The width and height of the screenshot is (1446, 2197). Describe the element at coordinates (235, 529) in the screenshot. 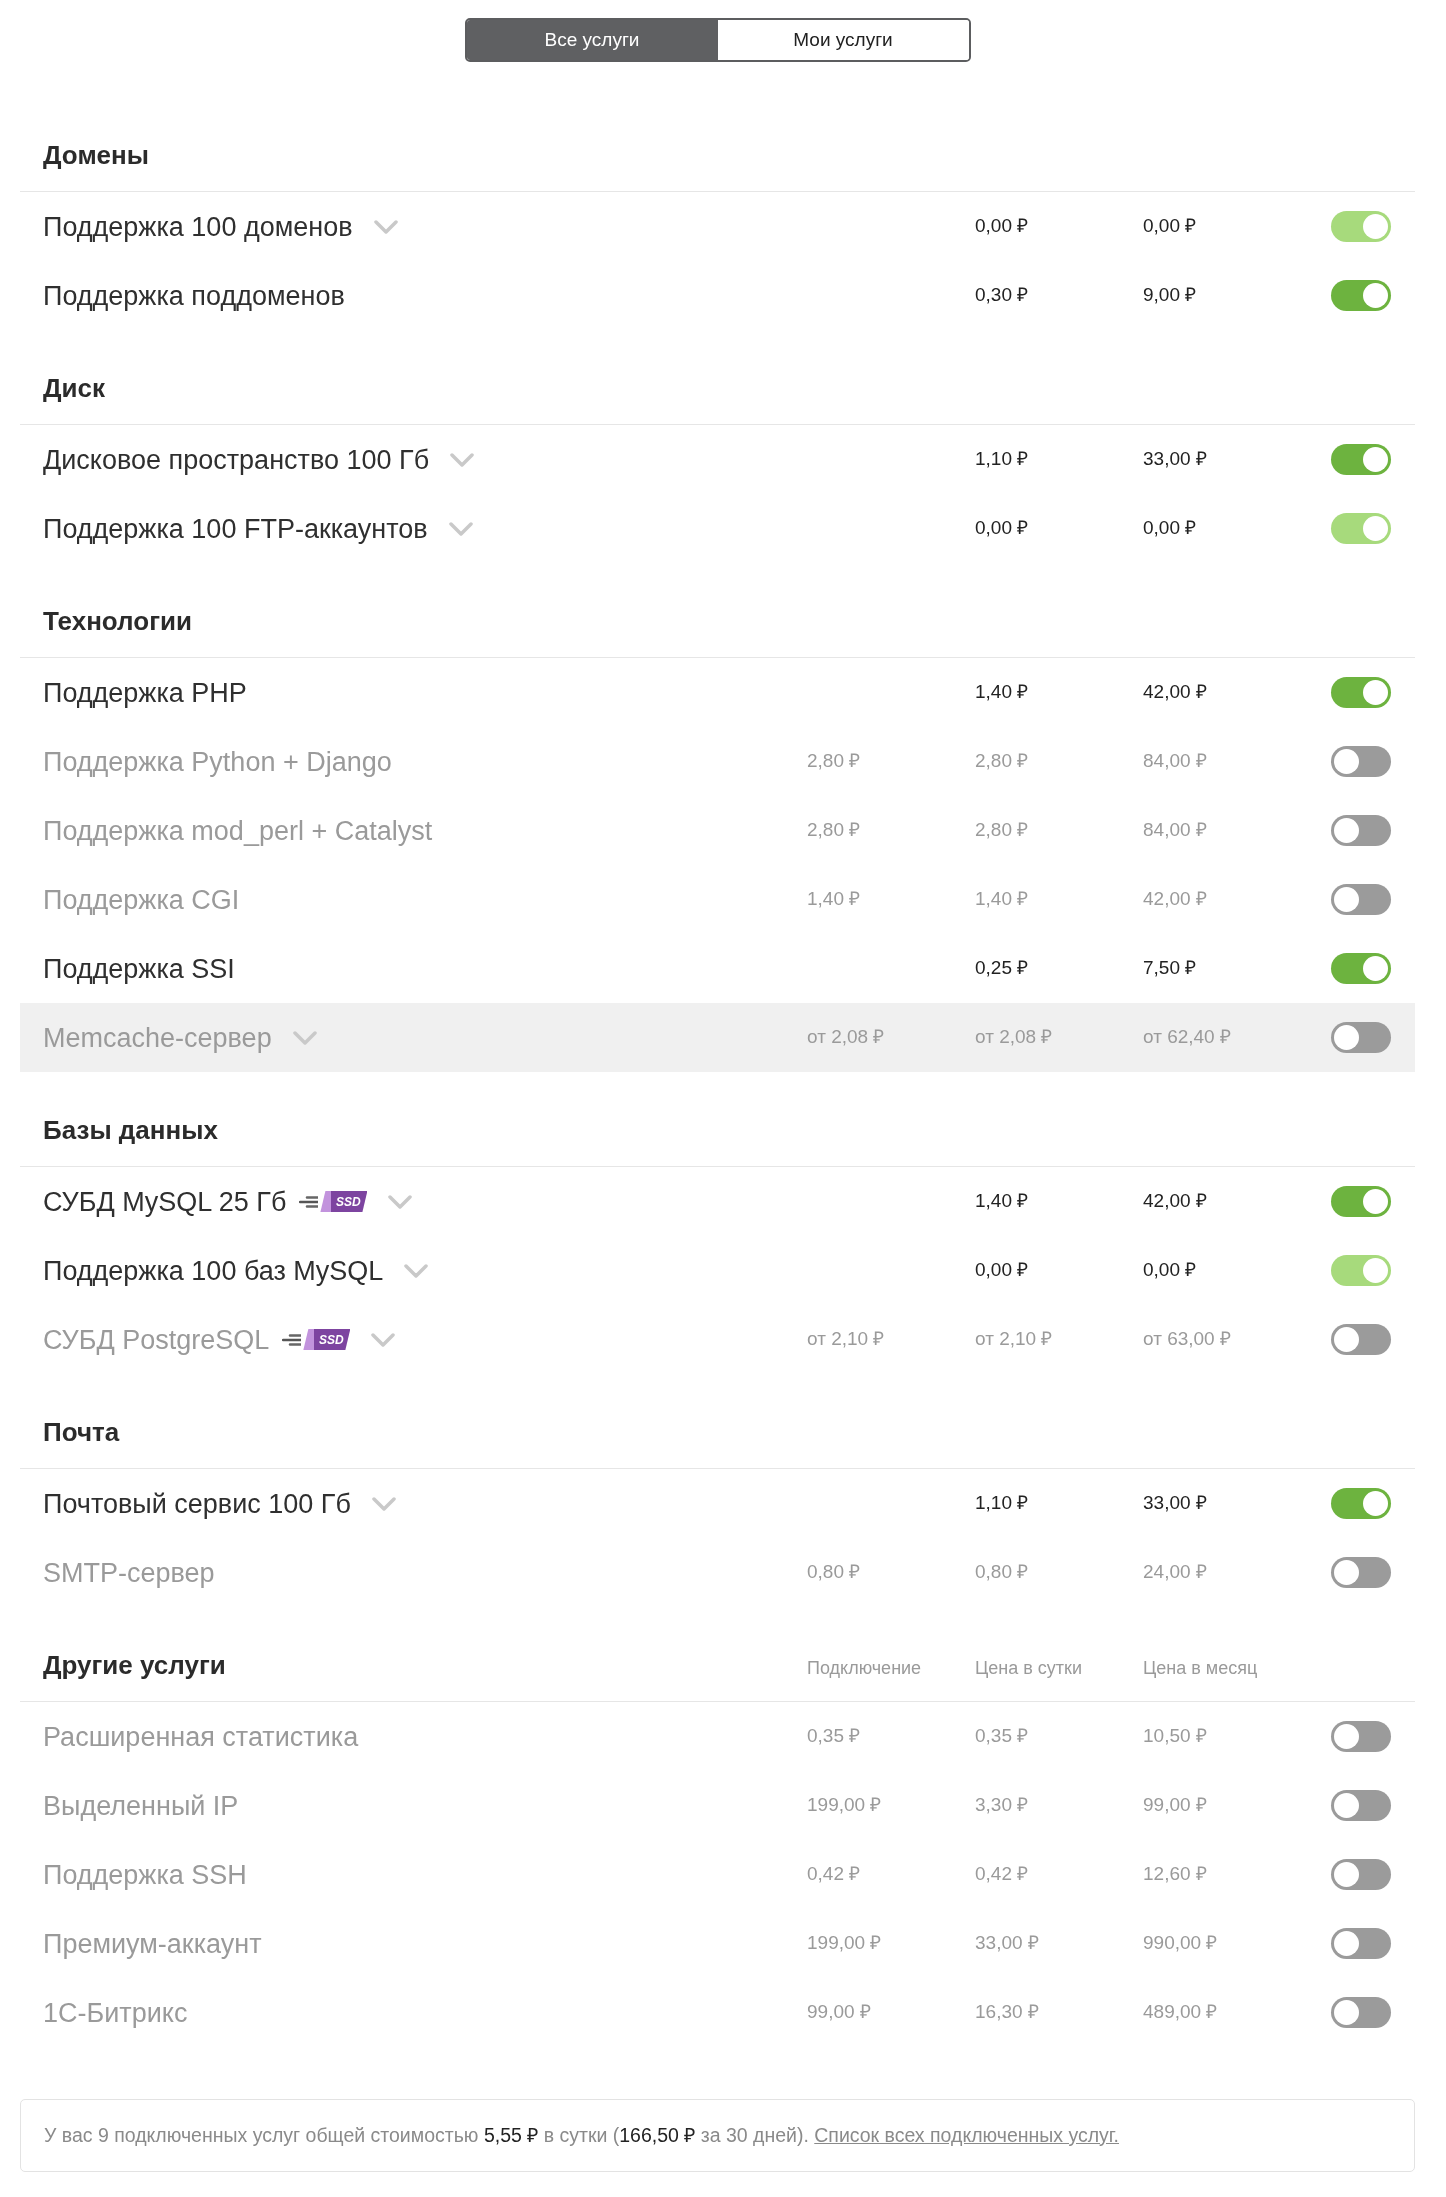

I see `service-name: Поддержка 100 FTP-аккаунтов` at that location.